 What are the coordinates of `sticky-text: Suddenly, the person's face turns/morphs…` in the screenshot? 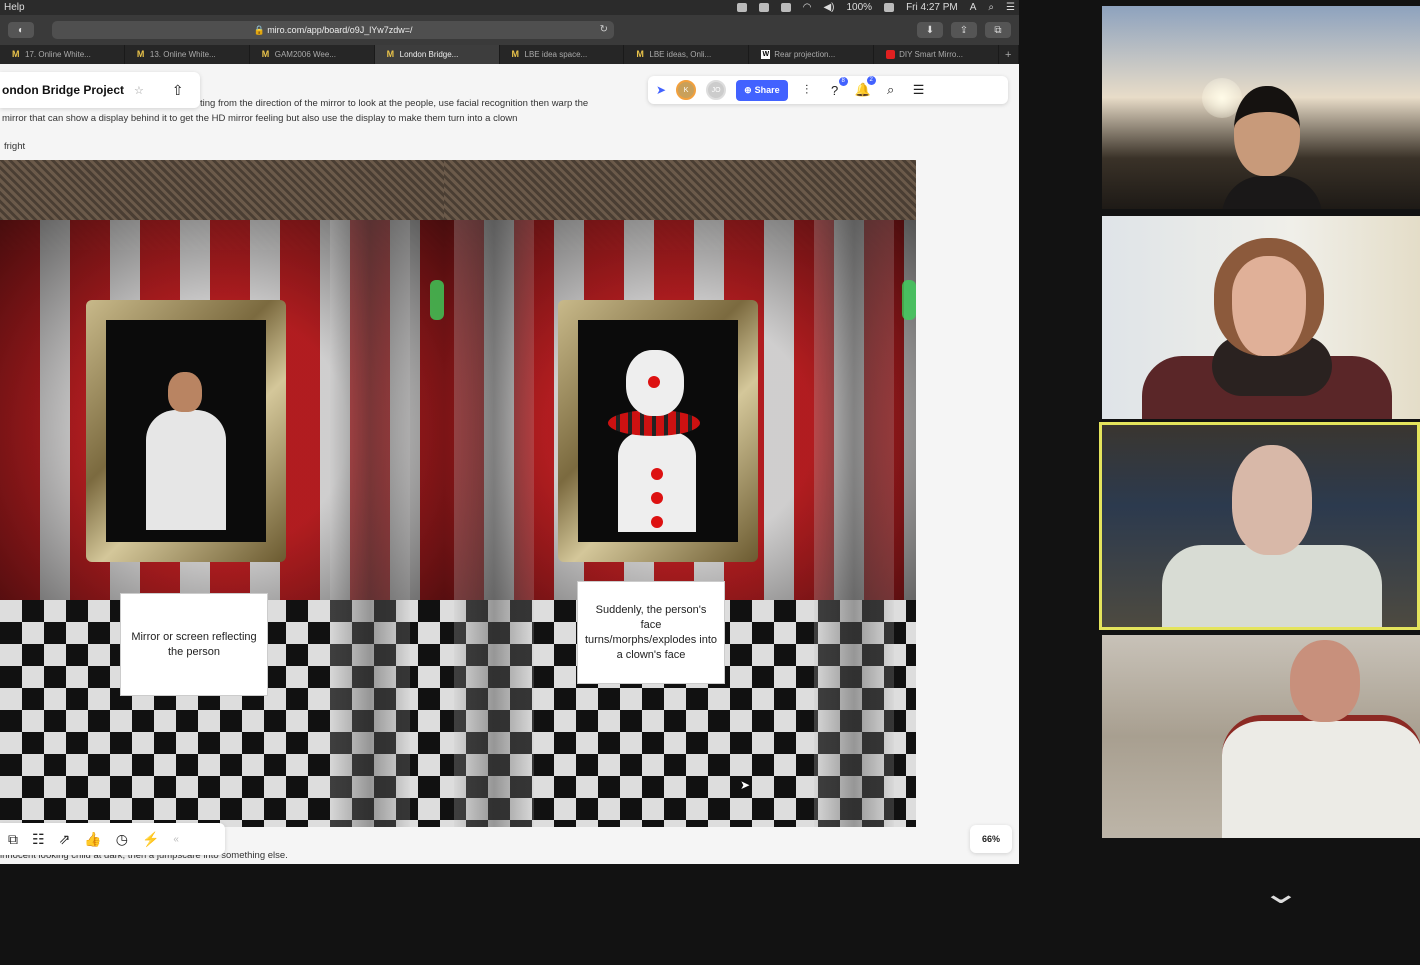 It's located at (651, 632).